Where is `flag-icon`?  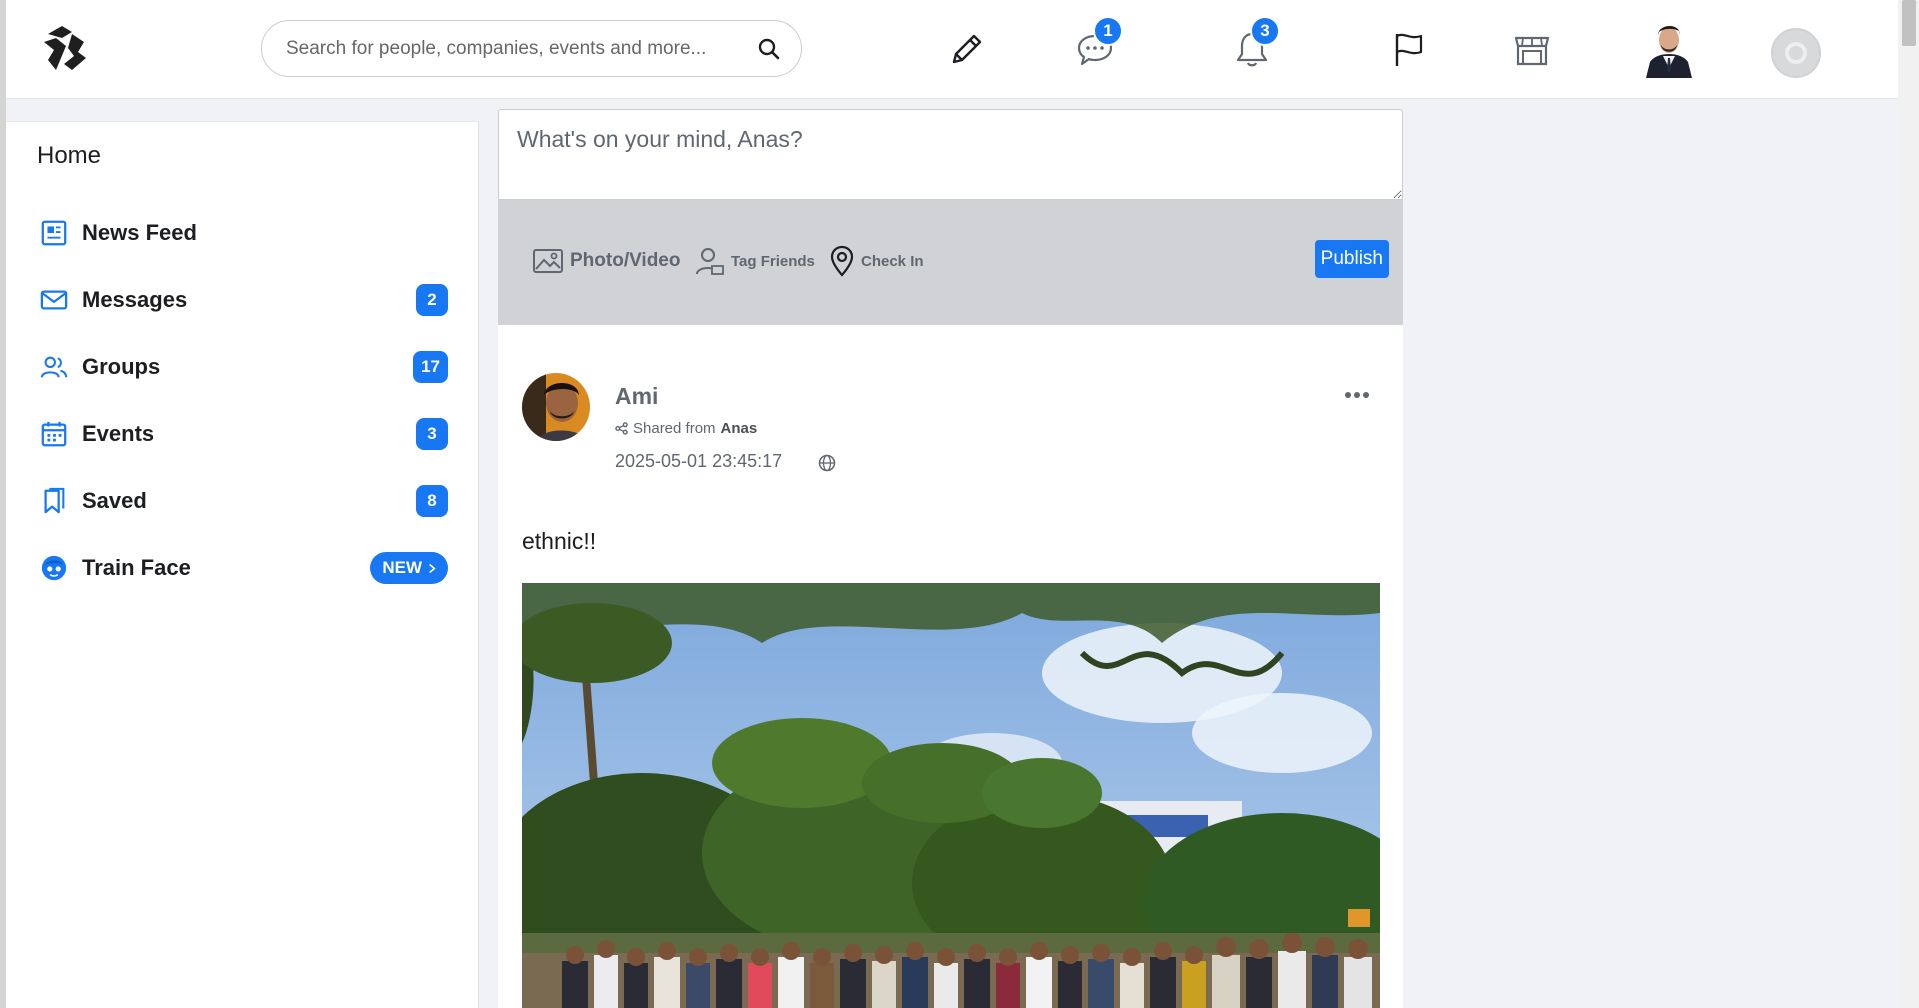 flag-icon is located at coordinates (1409, 49).